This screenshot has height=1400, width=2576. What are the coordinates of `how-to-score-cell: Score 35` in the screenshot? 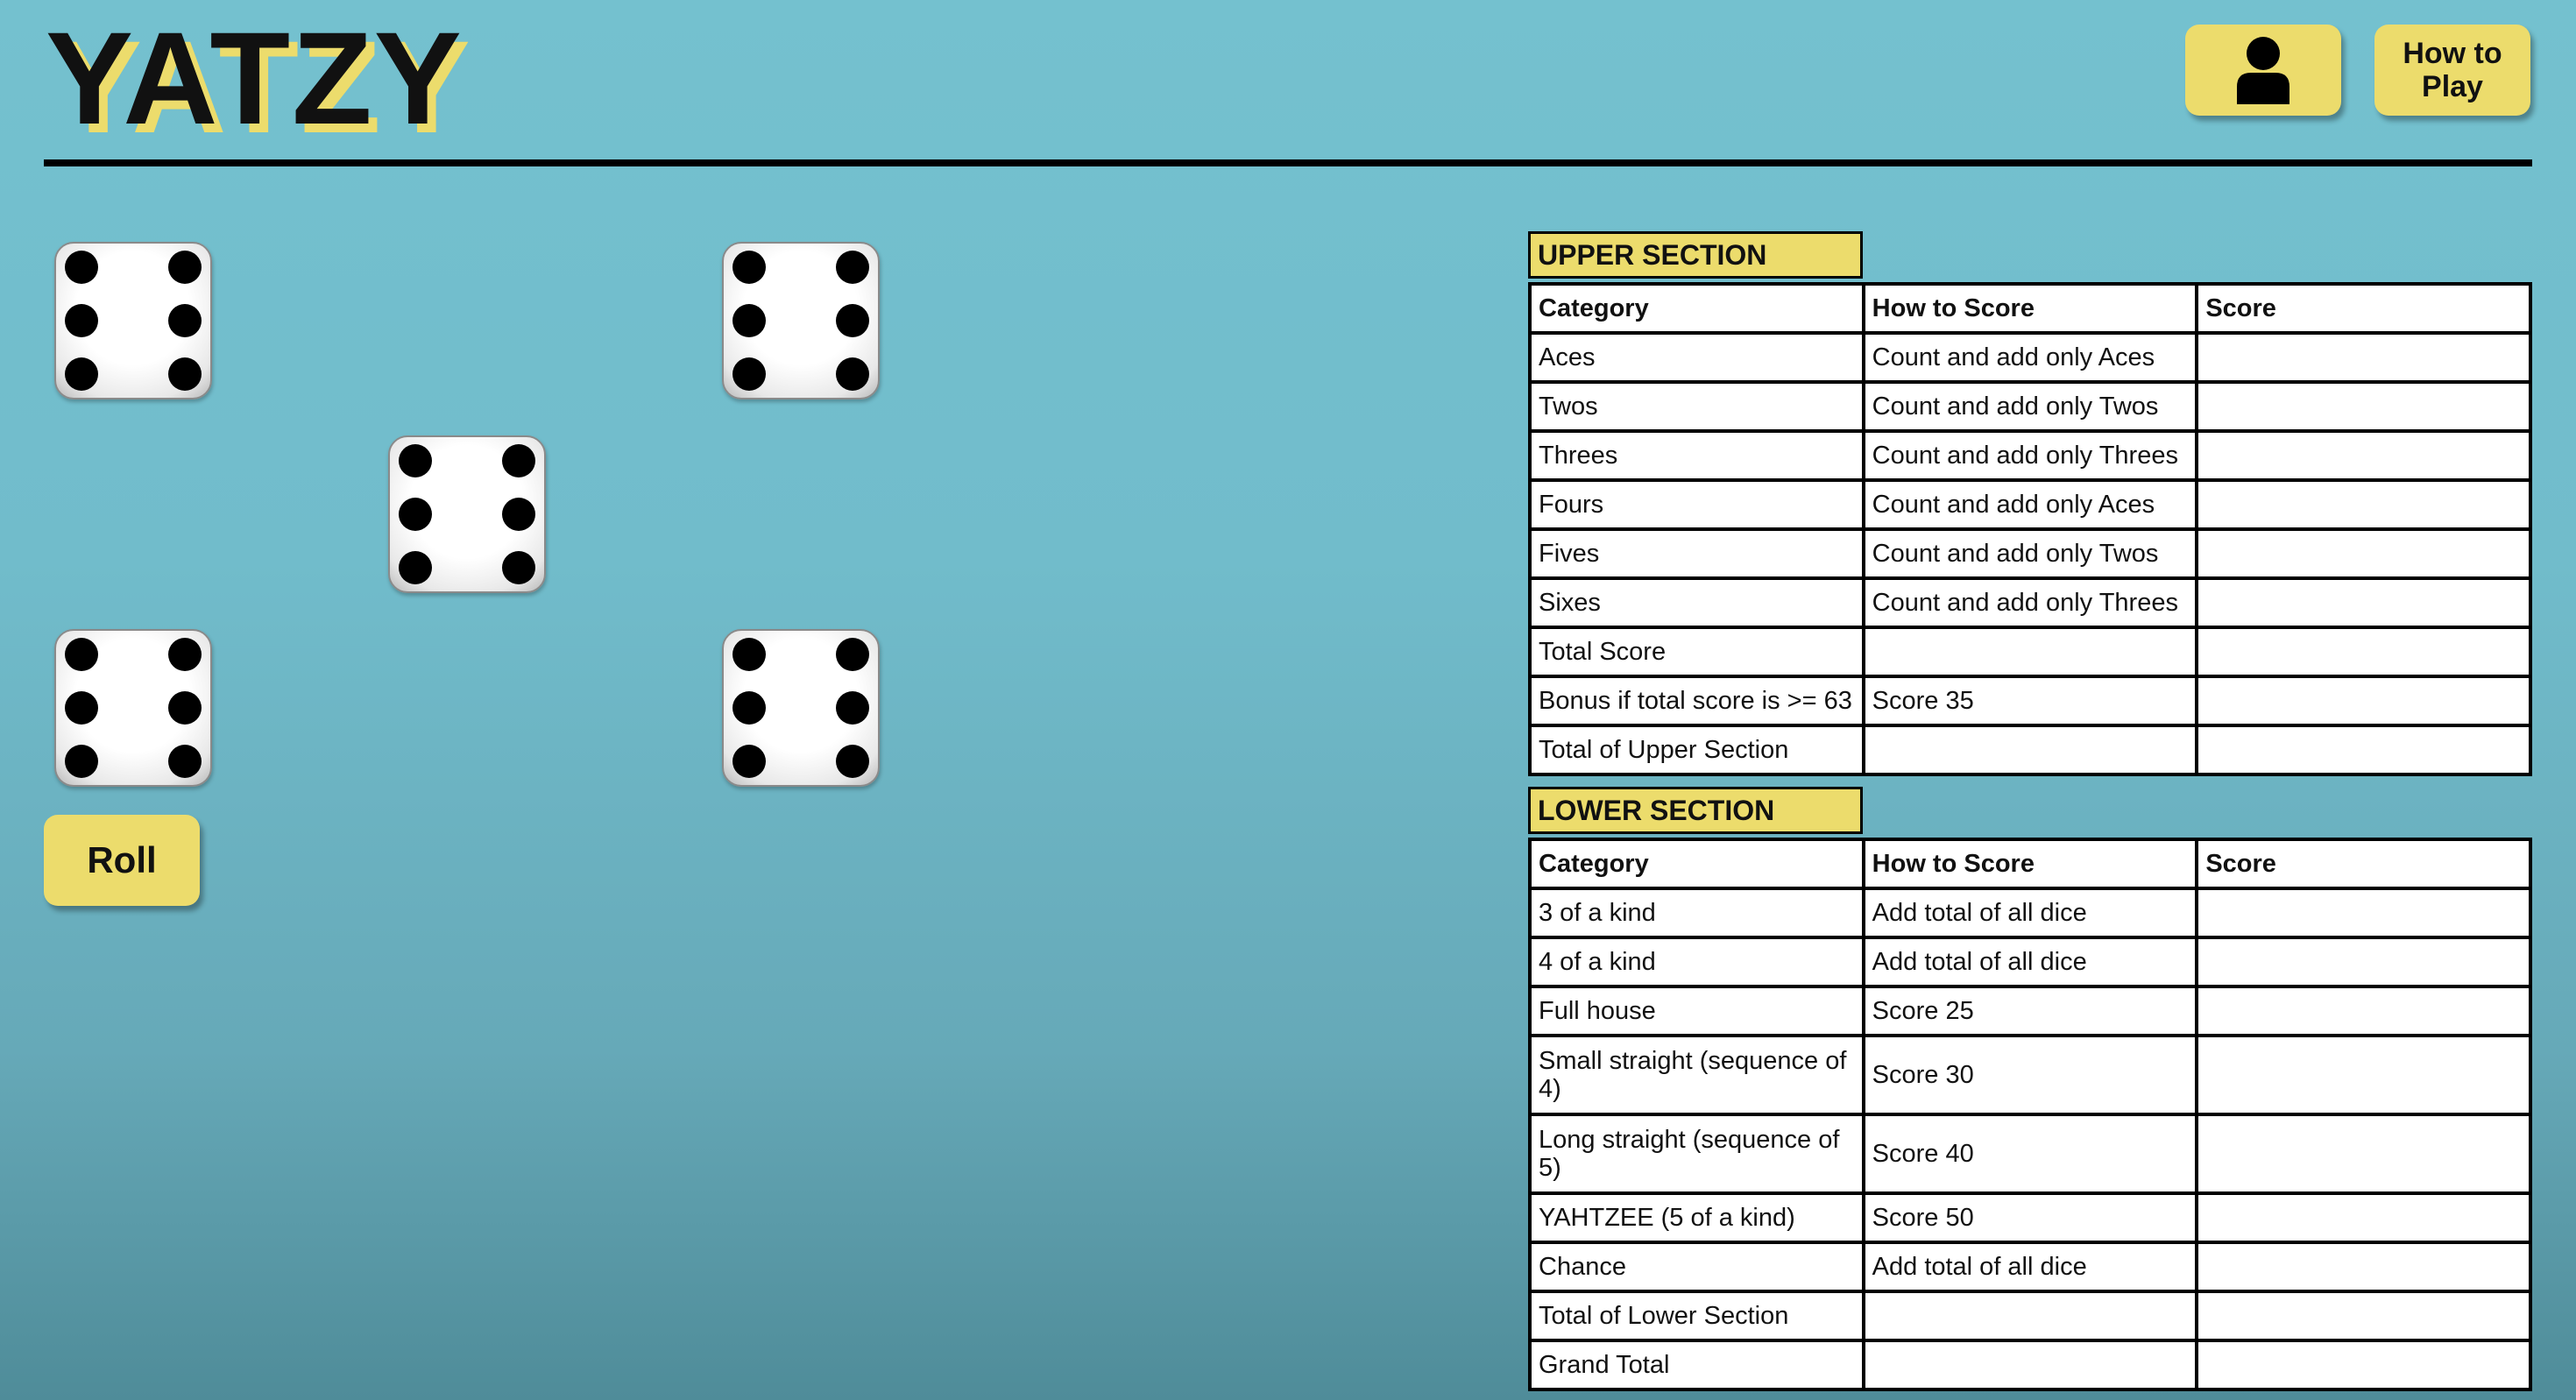 It's located at (2030, 700).